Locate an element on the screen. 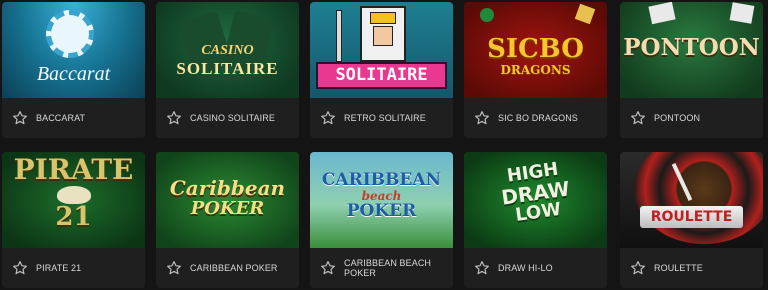  game-title-art: HIGH DRAW LOW is located at coordinates (535, 192).